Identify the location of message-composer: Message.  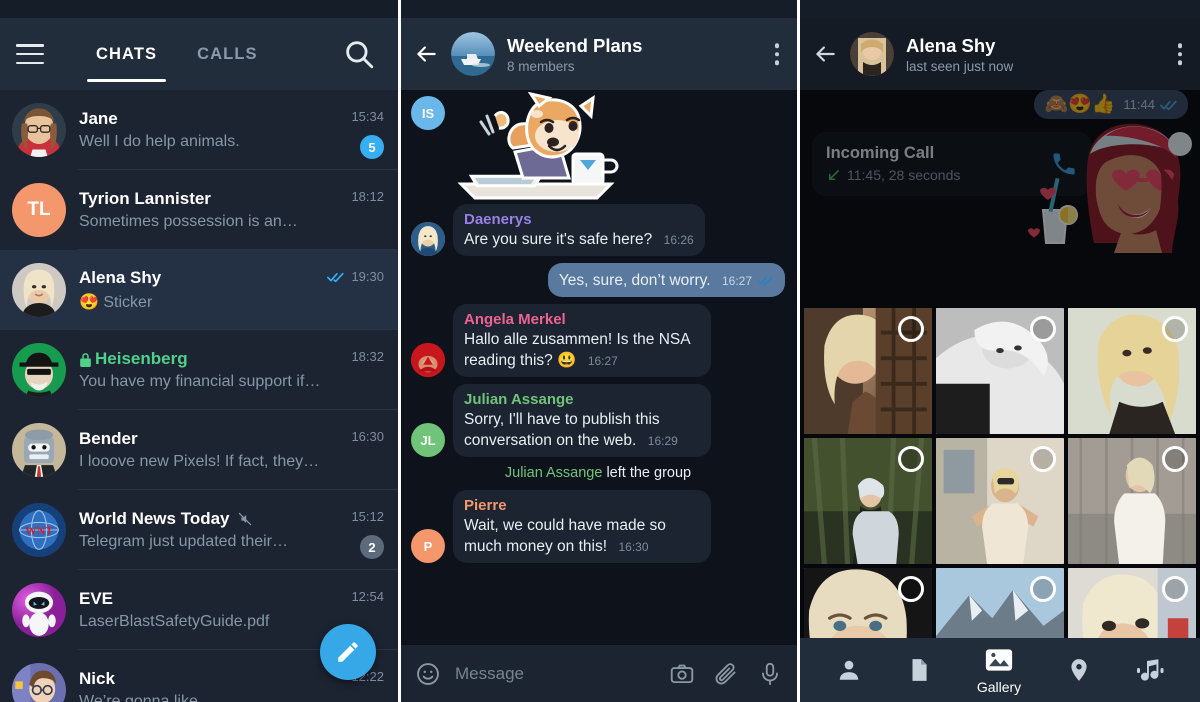
(599, 673).